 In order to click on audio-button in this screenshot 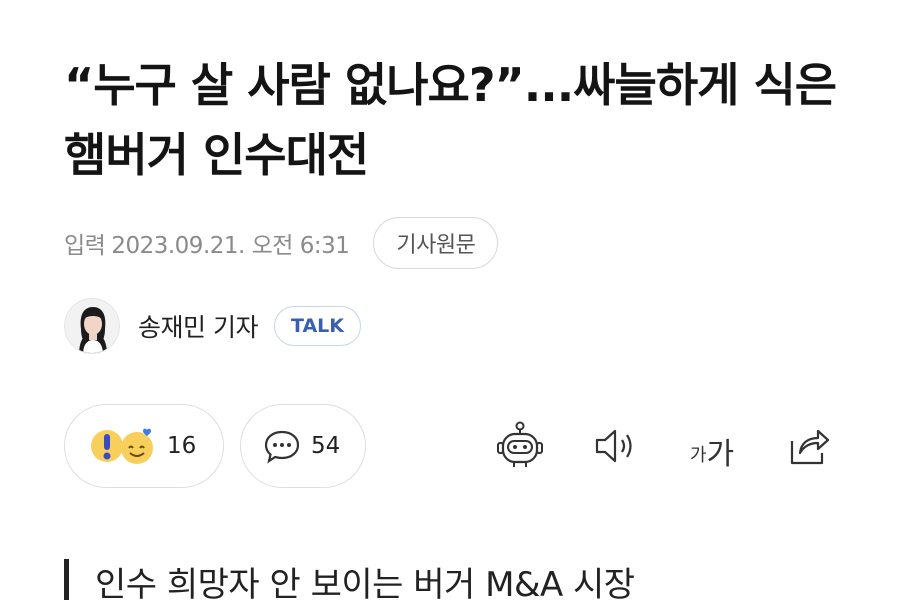, I will do `click(616, 446)`.